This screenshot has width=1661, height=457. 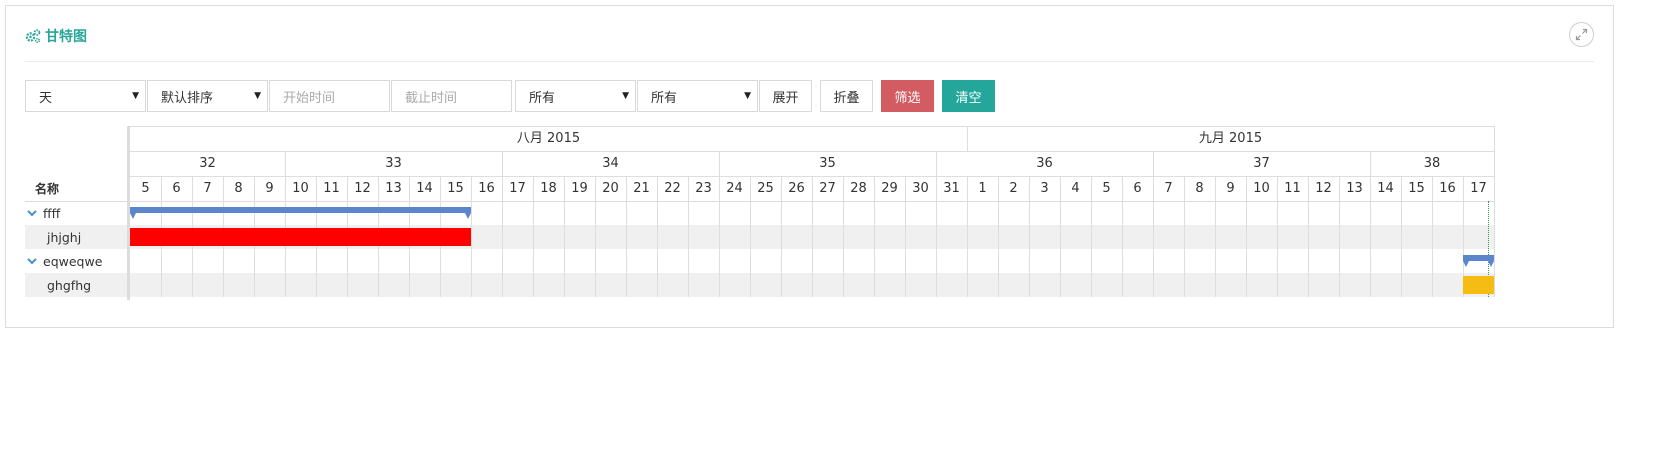 What do you see at coordinates (968, 96) in the screenshot?
I see `clear-button: 清空` at bounding box center [968, 96].